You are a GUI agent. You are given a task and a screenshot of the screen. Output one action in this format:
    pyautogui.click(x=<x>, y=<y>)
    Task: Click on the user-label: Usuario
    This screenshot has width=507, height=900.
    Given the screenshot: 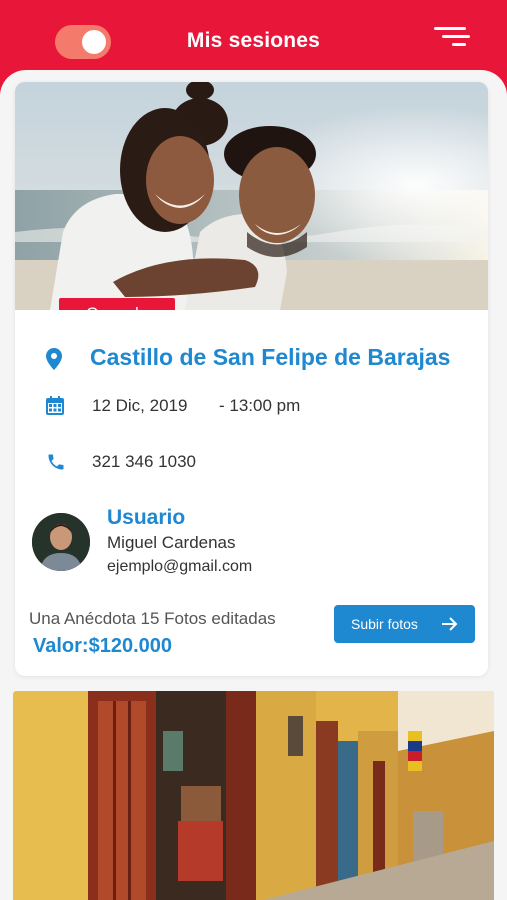 What is the action you would take?
    pyautogui.click(x=146, y=517)
    